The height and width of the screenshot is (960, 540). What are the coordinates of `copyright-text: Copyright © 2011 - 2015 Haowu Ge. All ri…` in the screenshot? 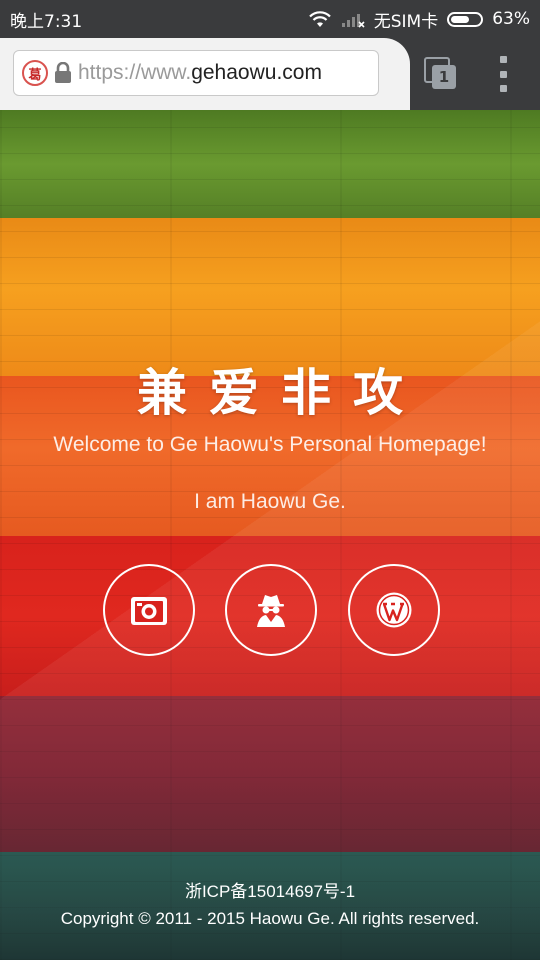 It's located at (270, 918).